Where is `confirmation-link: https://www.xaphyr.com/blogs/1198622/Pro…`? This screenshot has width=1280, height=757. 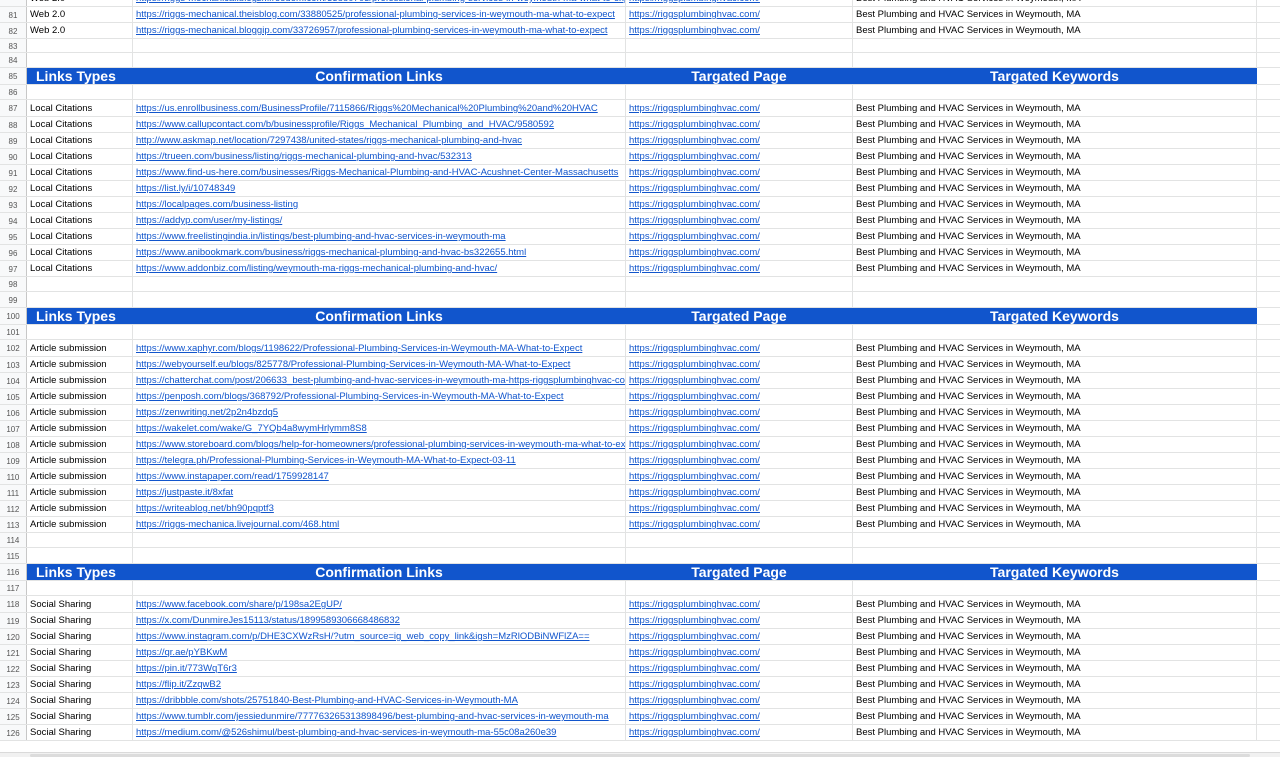
confirmation-link: https://www.xaphyr.com/blogs/1198622/Pro… is located at coordinates (359, 348).